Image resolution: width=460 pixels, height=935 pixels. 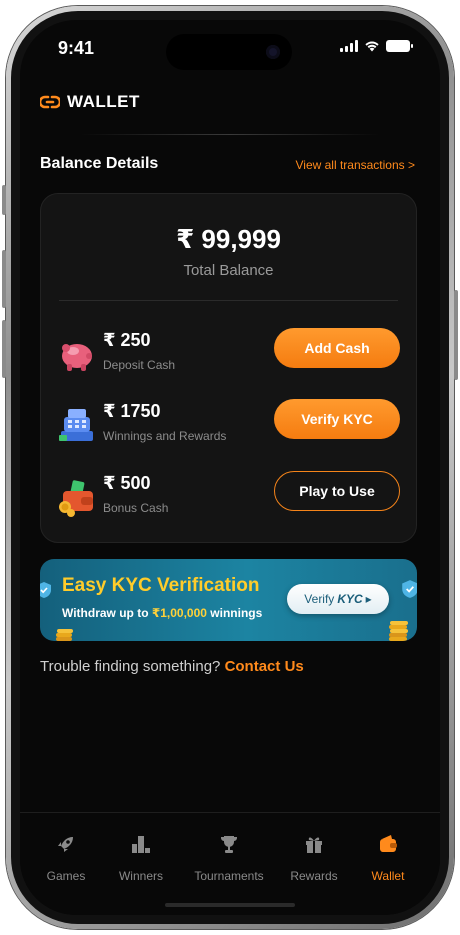 What do you see at coordinates (228, 429) in the screenshot?
I see `winnings-row: ₹ 1750 Winnings and Rewards Verify KYC` at bounding box center [228, 429].